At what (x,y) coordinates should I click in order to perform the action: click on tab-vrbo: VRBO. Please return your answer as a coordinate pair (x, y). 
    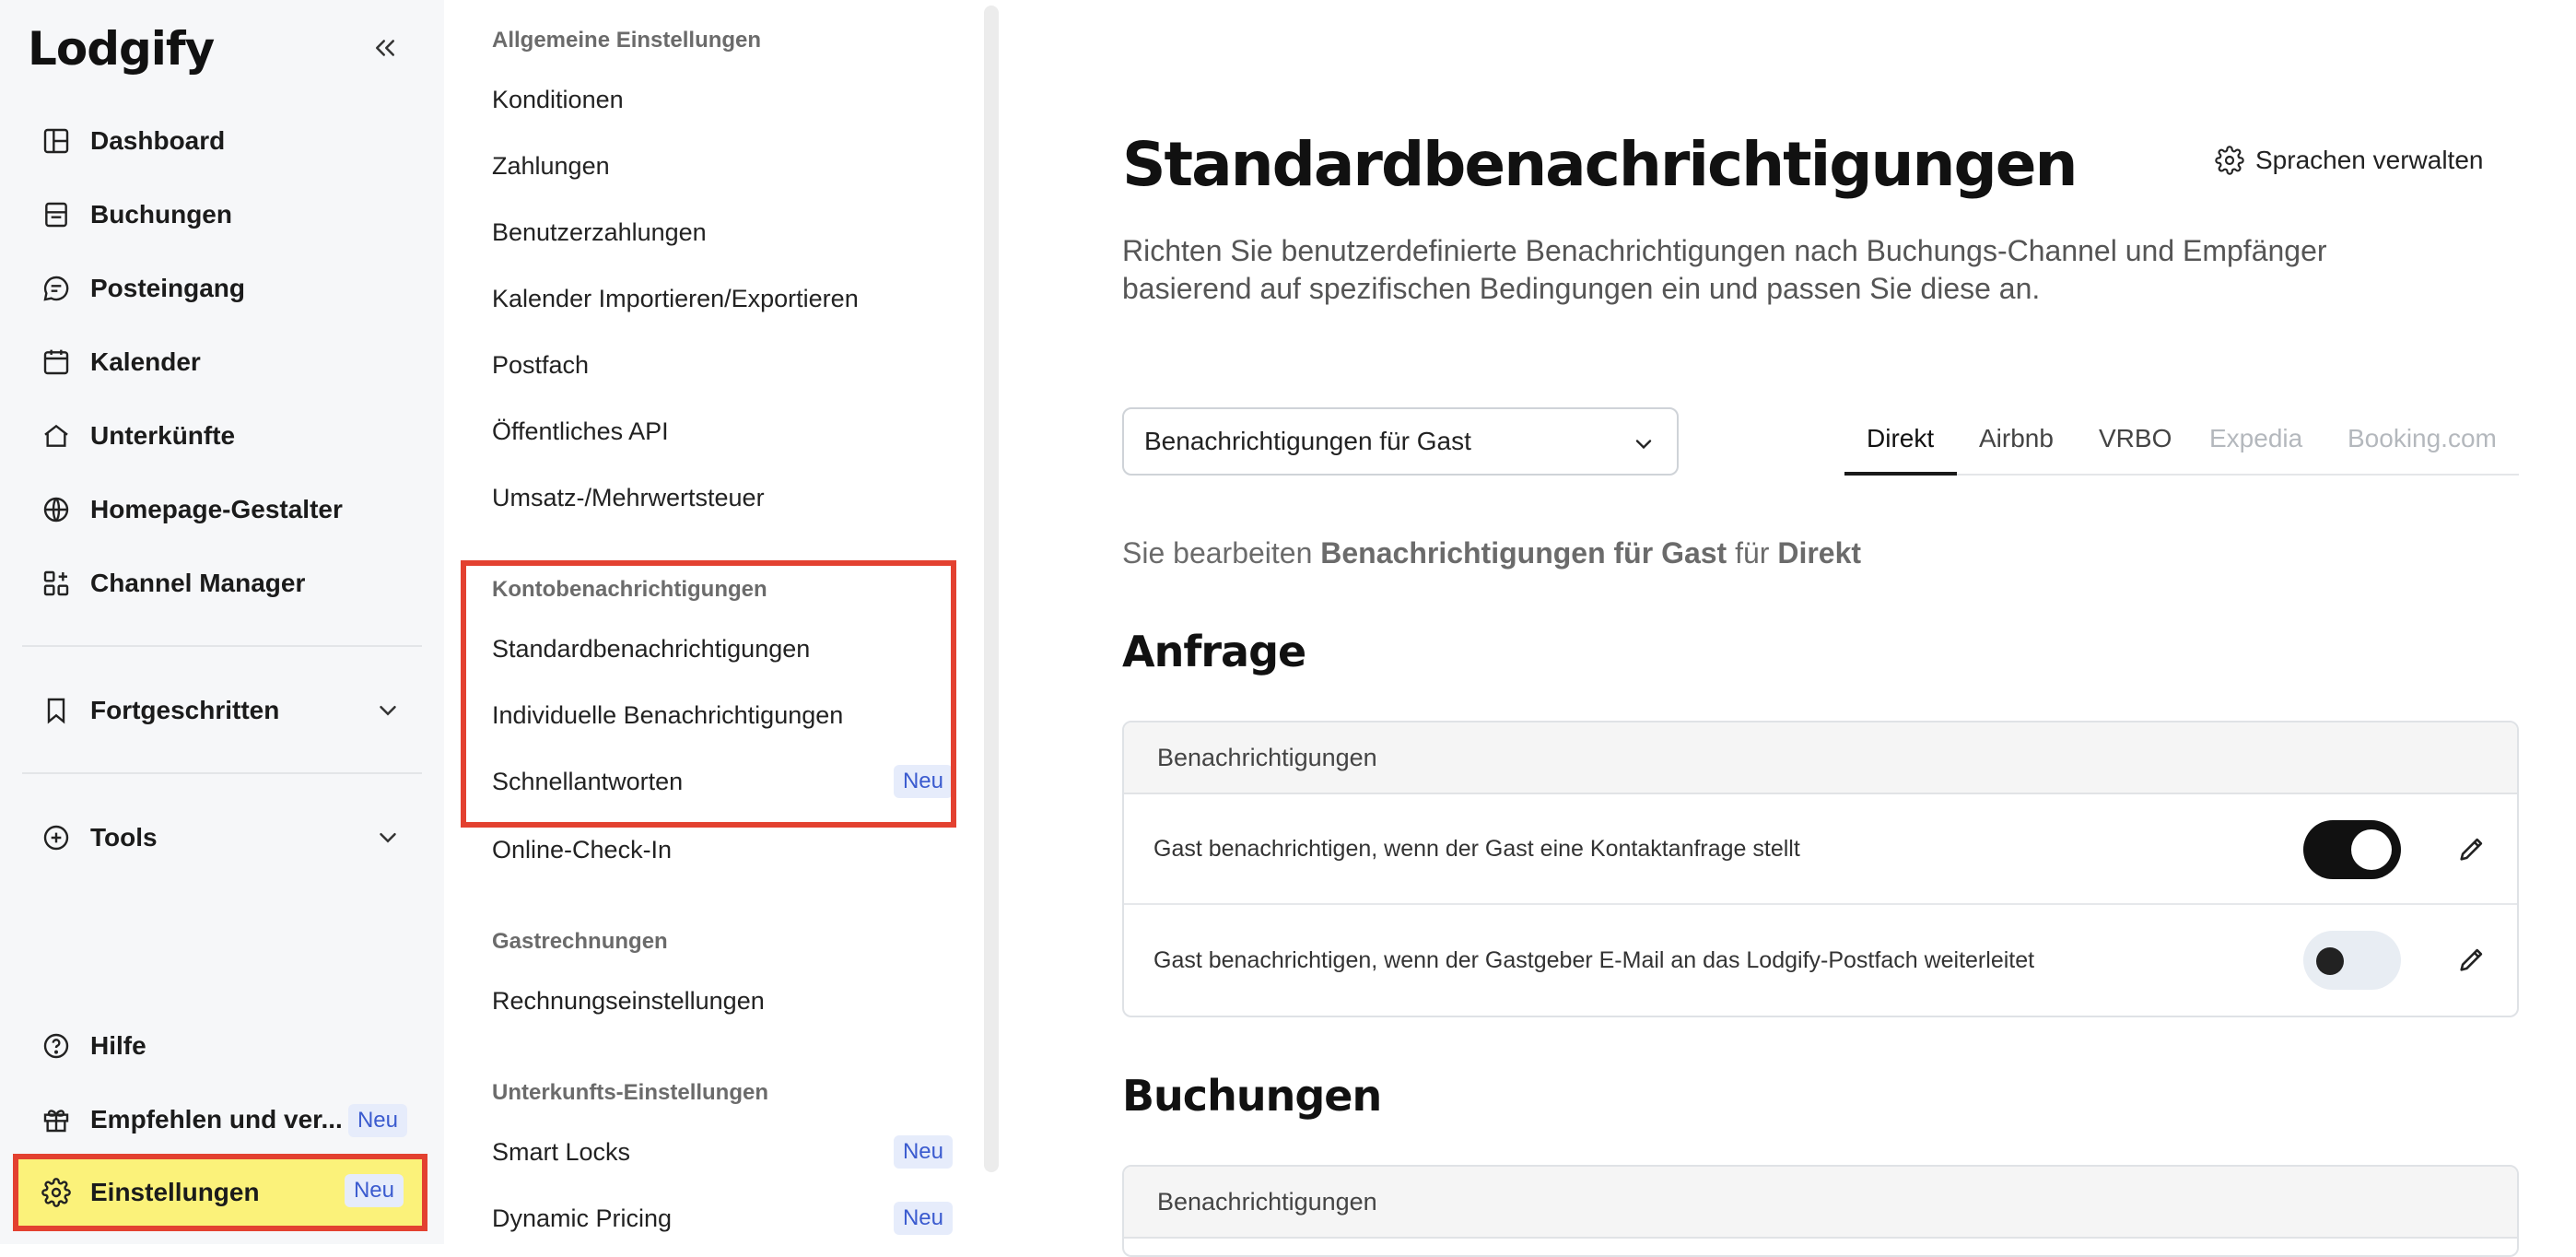
    Looking at the image, I should click on (2135, 439).